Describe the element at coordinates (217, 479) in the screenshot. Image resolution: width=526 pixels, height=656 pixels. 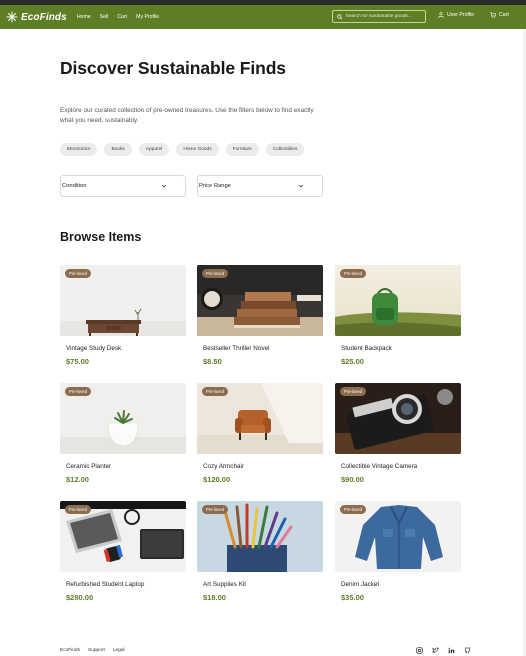
I see `product-price: $120.00` at that location.